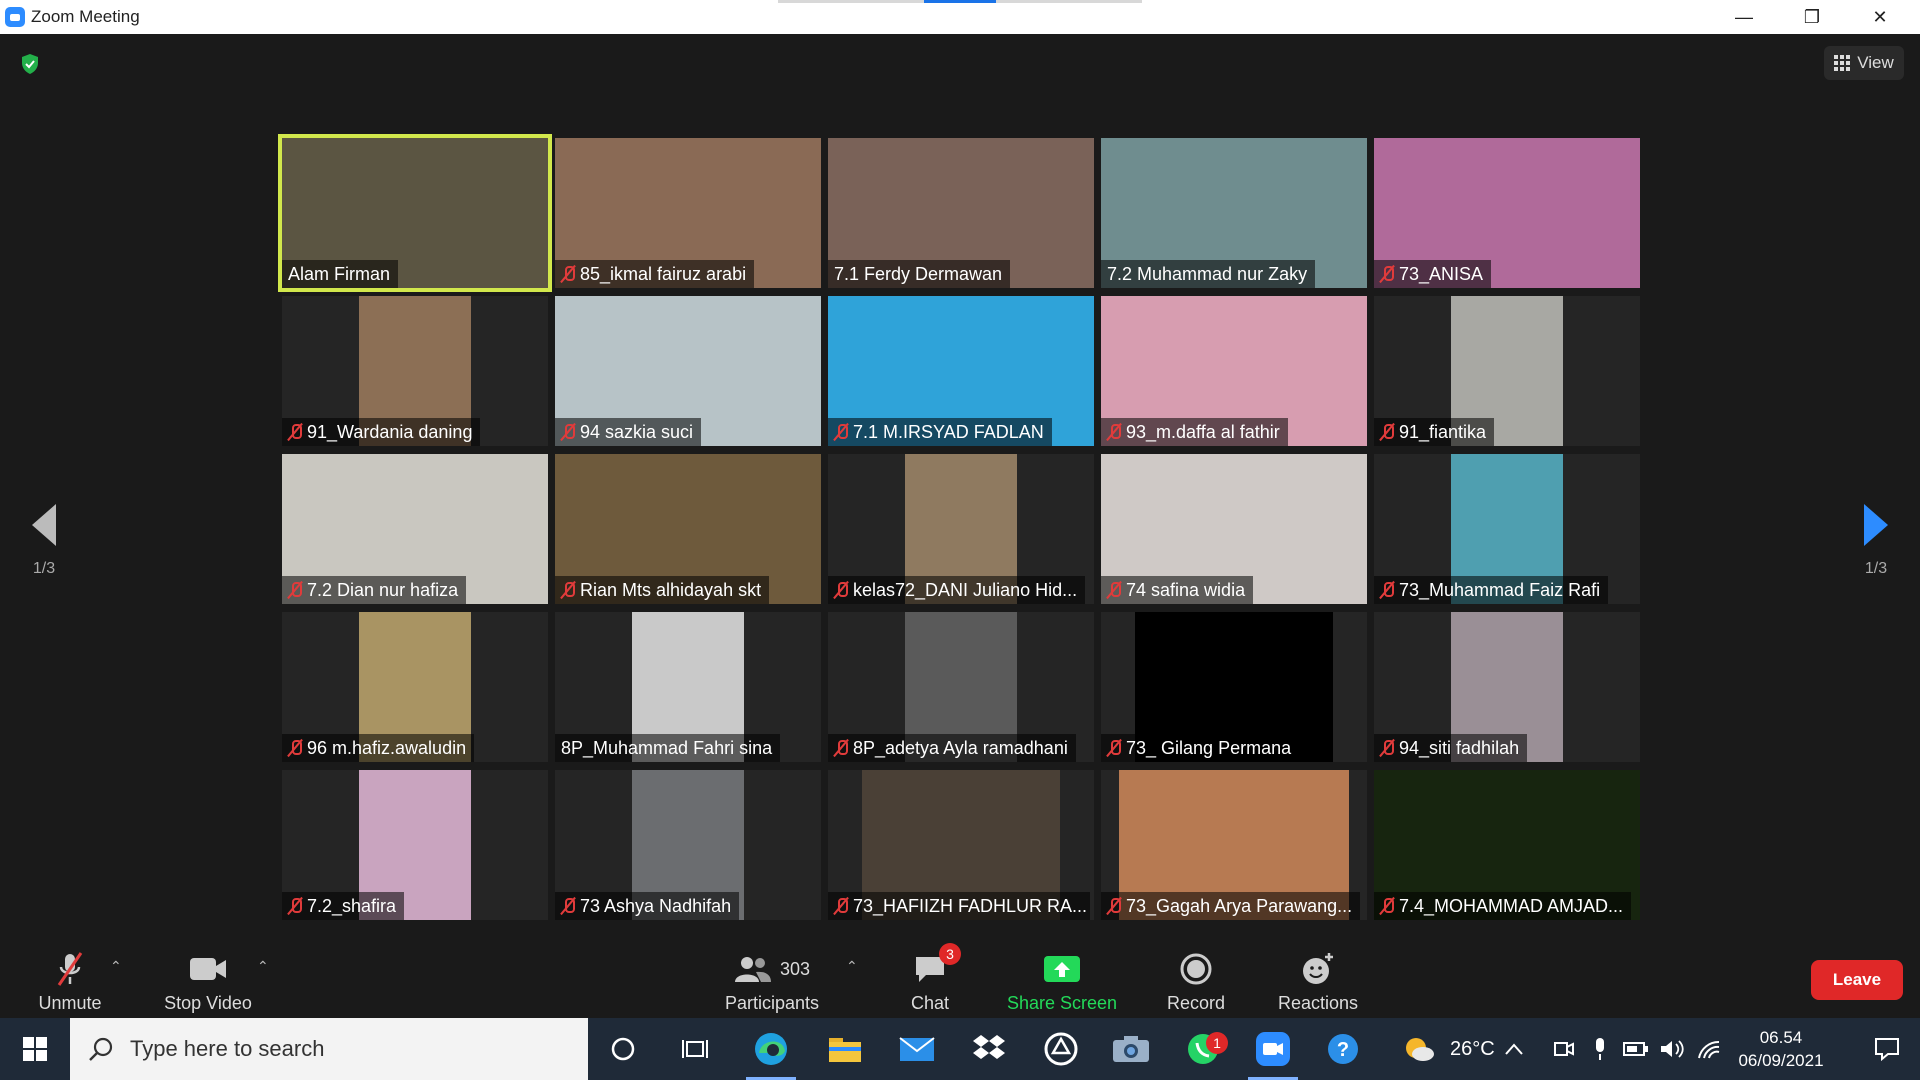 The image size is (1920, 1080). Describe the element at coordinates (1500, 590) in the screenshot. I see `participant-name: 73_Muhammad Faiz Rafi` at that location.